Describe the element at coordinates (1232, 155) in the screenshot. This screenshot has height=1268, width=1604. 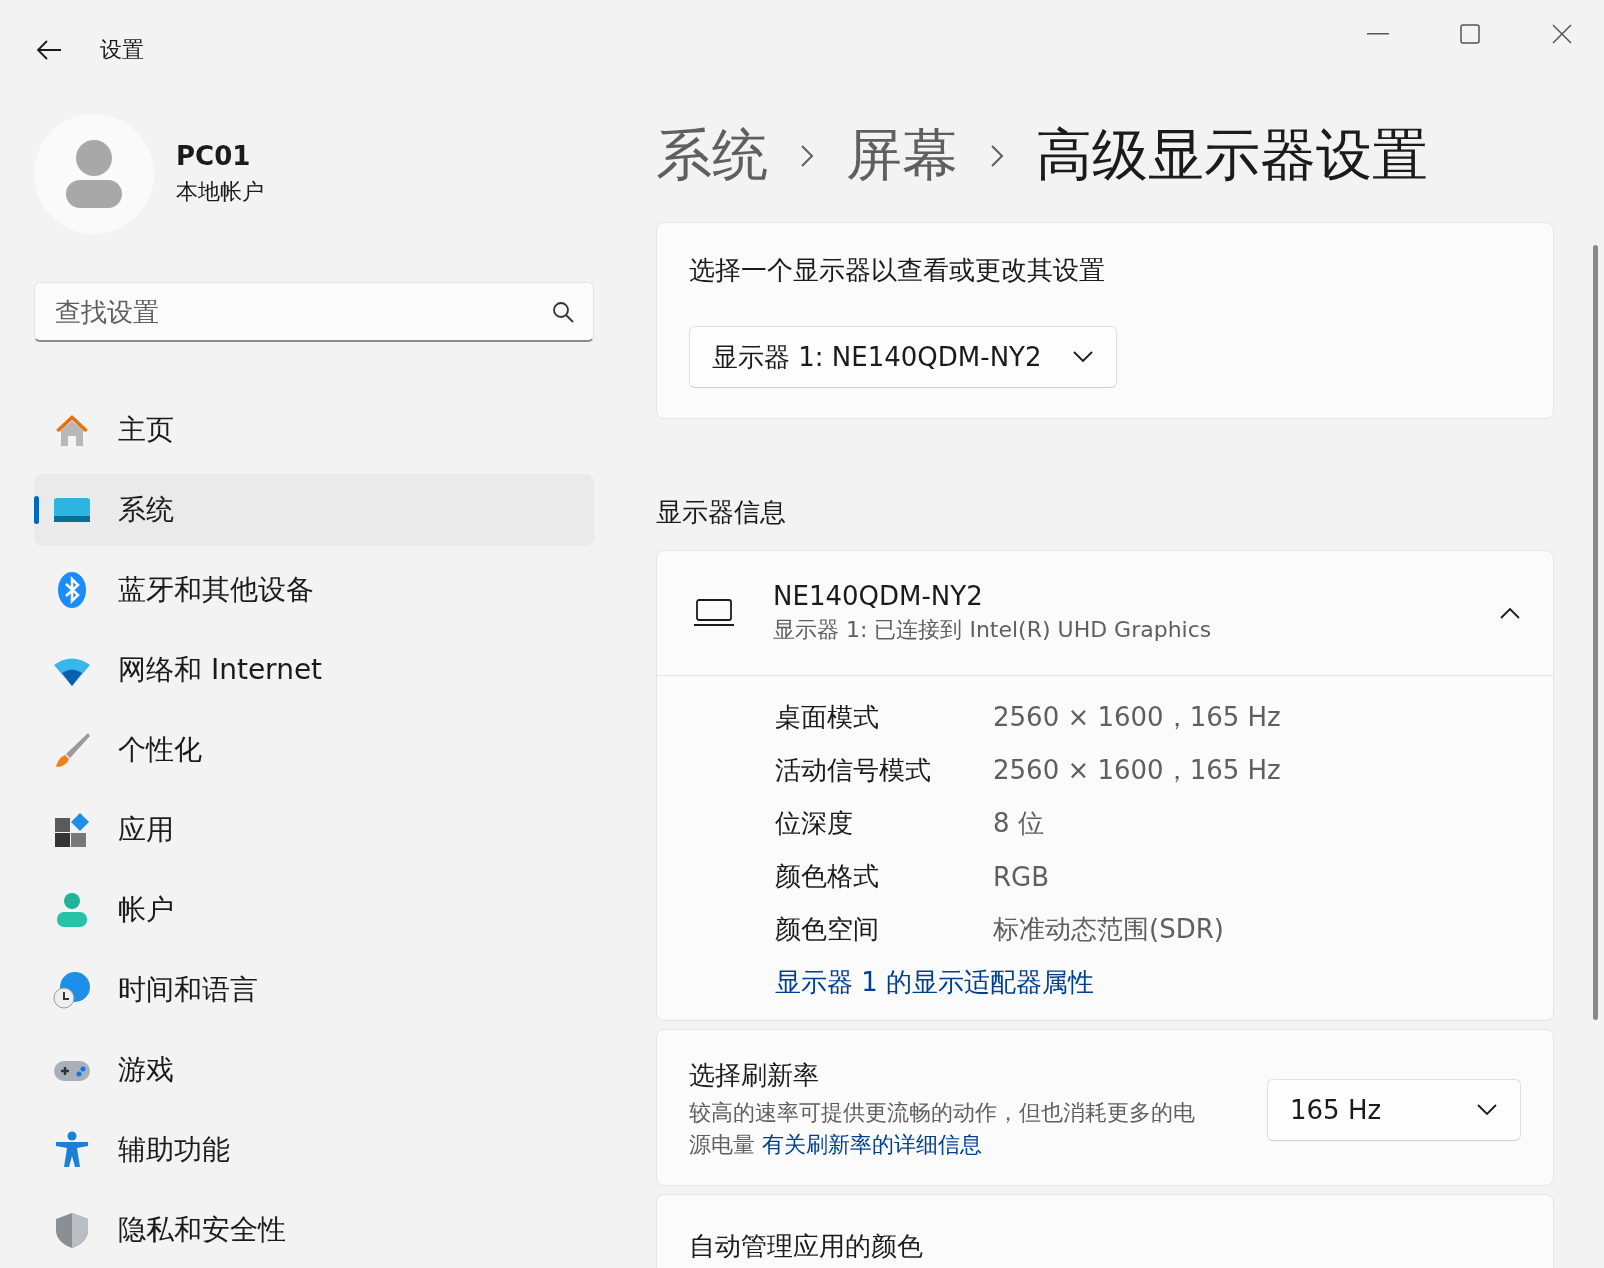
I see `breadcrumb-item: 高级显示器设置` at that location.